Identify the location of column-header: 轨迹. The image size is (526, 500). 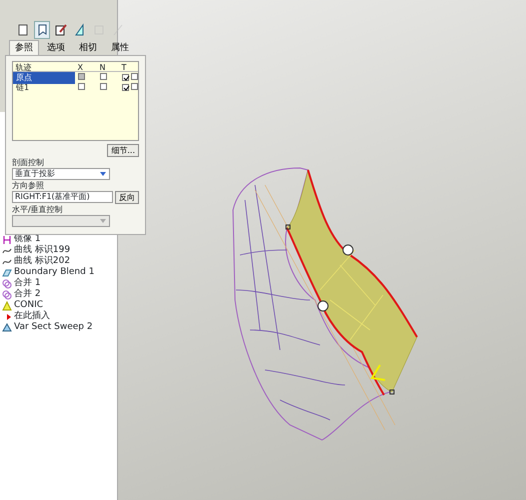
(23, 67).